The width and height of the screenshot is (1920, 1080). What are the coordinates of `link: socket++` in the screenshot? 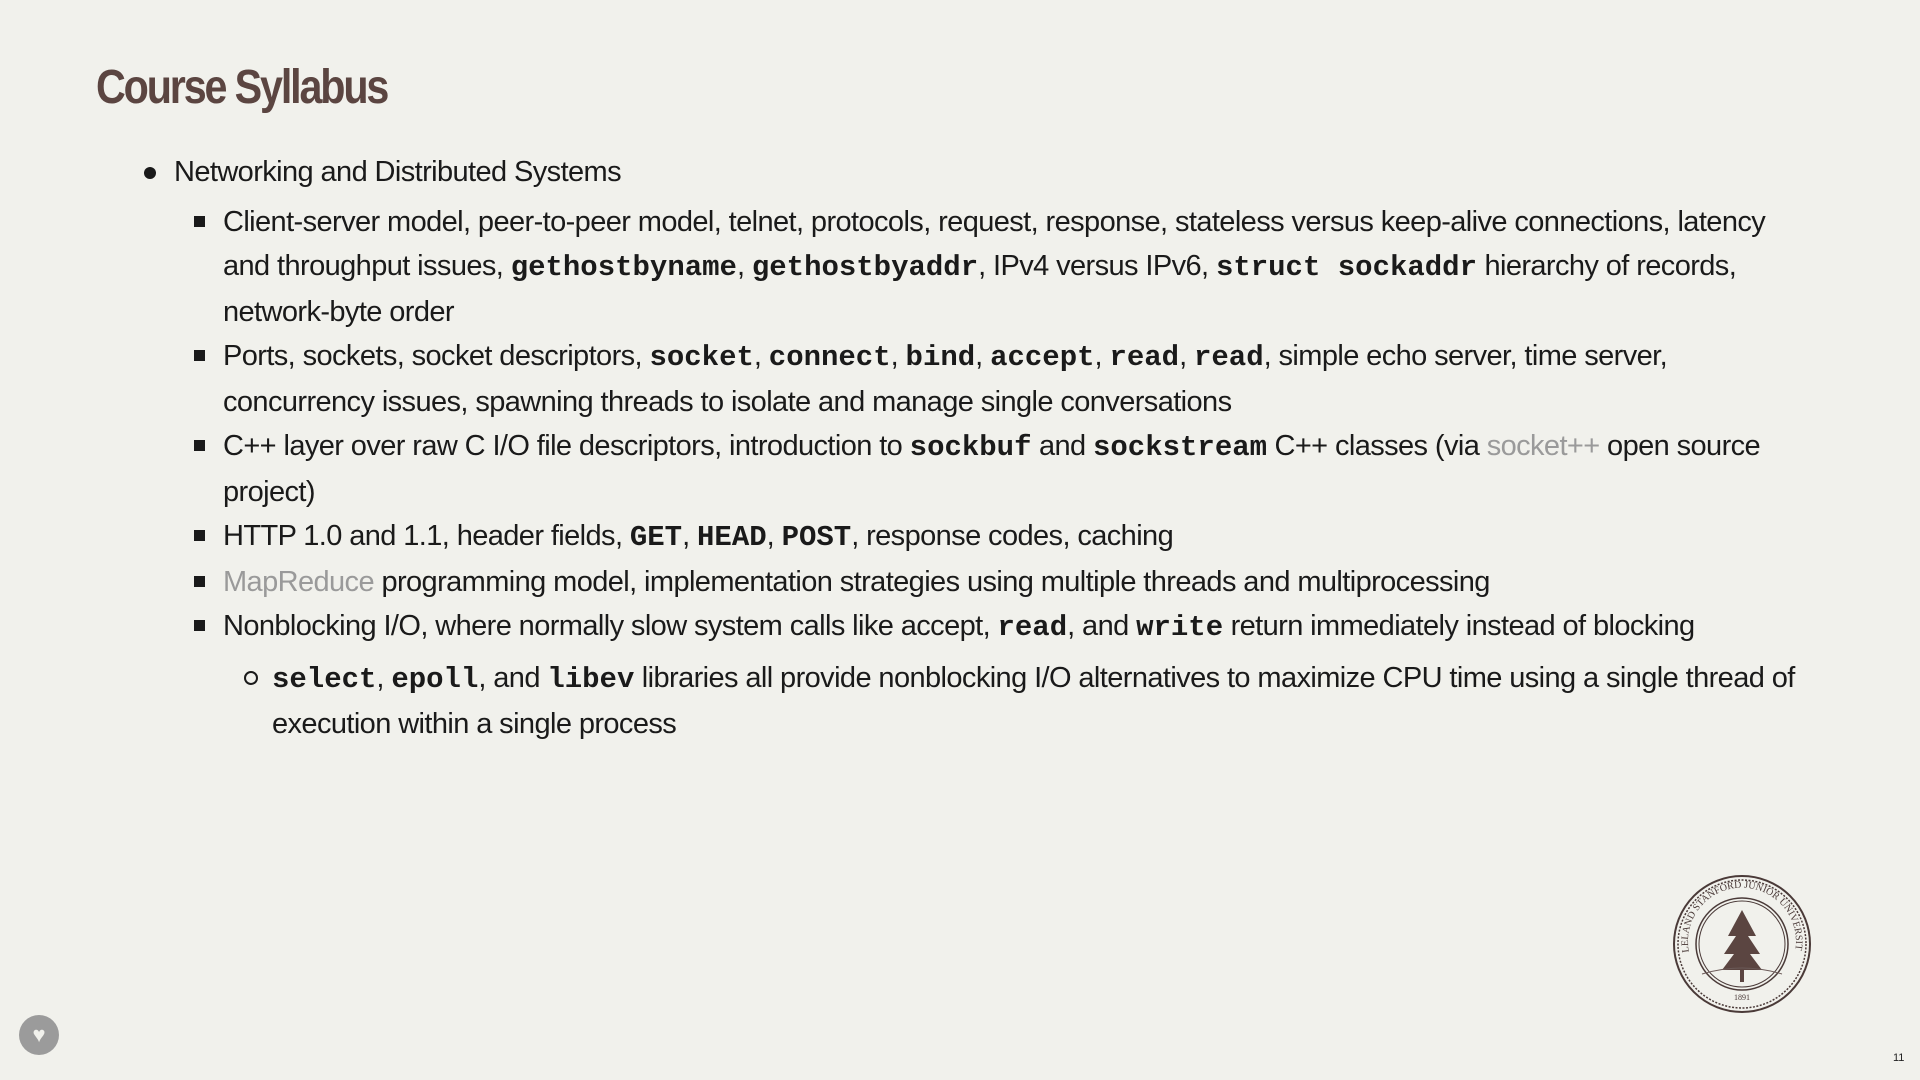 It's located at (1543, 446).